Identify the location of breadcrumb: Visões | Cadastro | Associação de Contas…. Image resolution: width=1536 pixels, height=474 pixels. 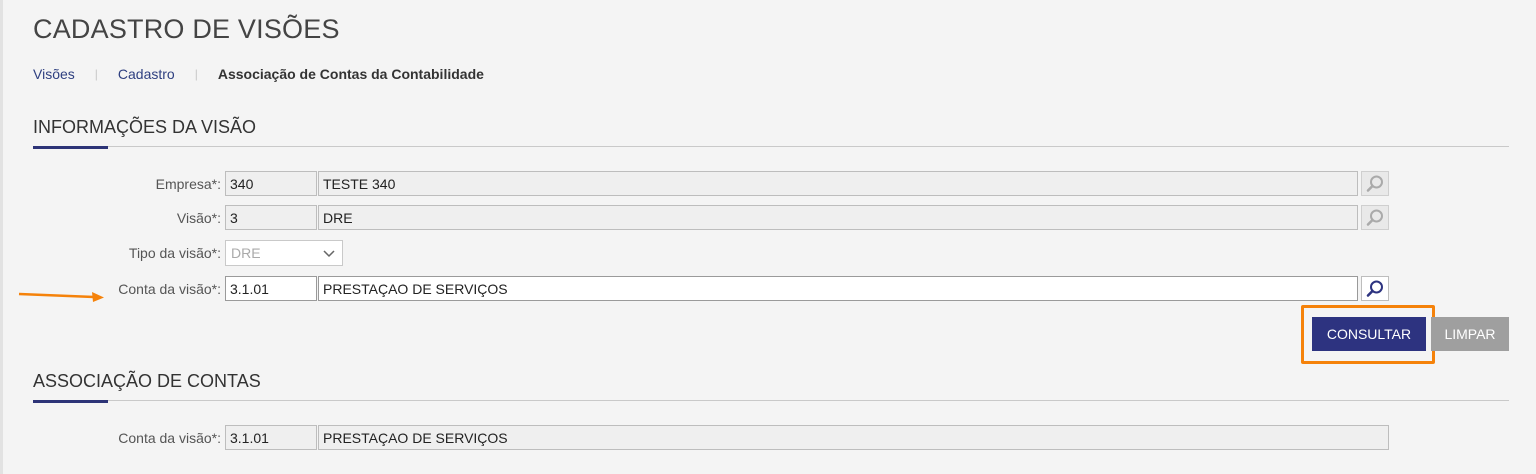
(258, 74).